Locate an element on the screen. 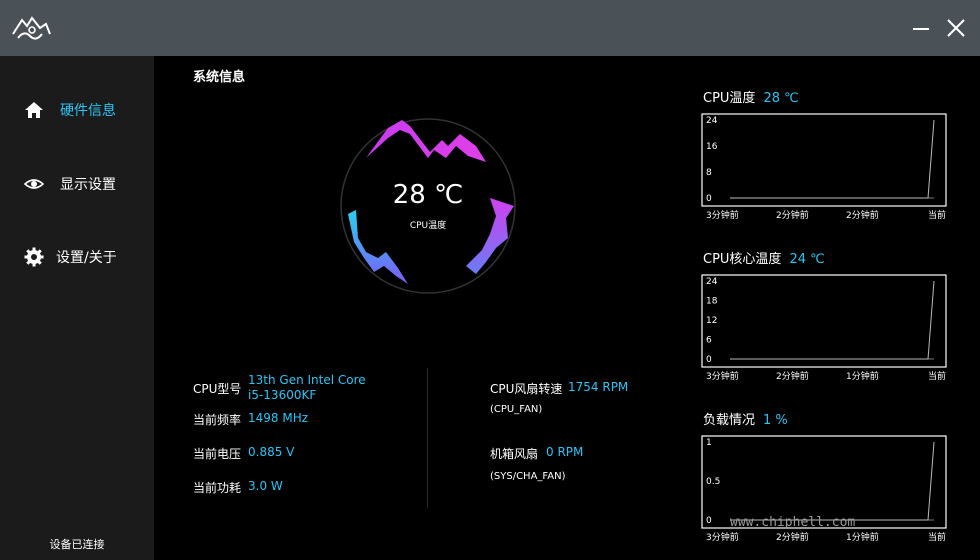 The image size is (980, 560). cpu-core-temp-chart: 0 6 12 18 24 3分钟前 2分钟前 1分钟前 当前 is located at coordinates (824, 328).